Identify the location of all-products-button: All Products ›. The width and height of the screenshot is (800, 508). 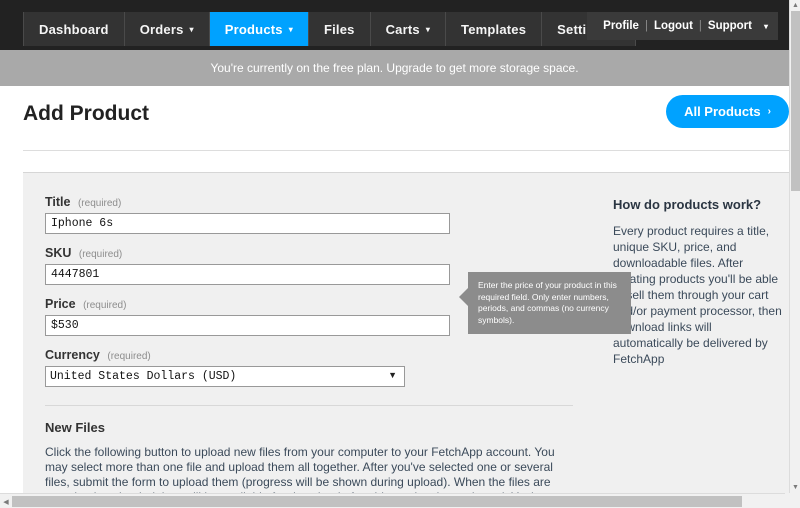
(727, 111).